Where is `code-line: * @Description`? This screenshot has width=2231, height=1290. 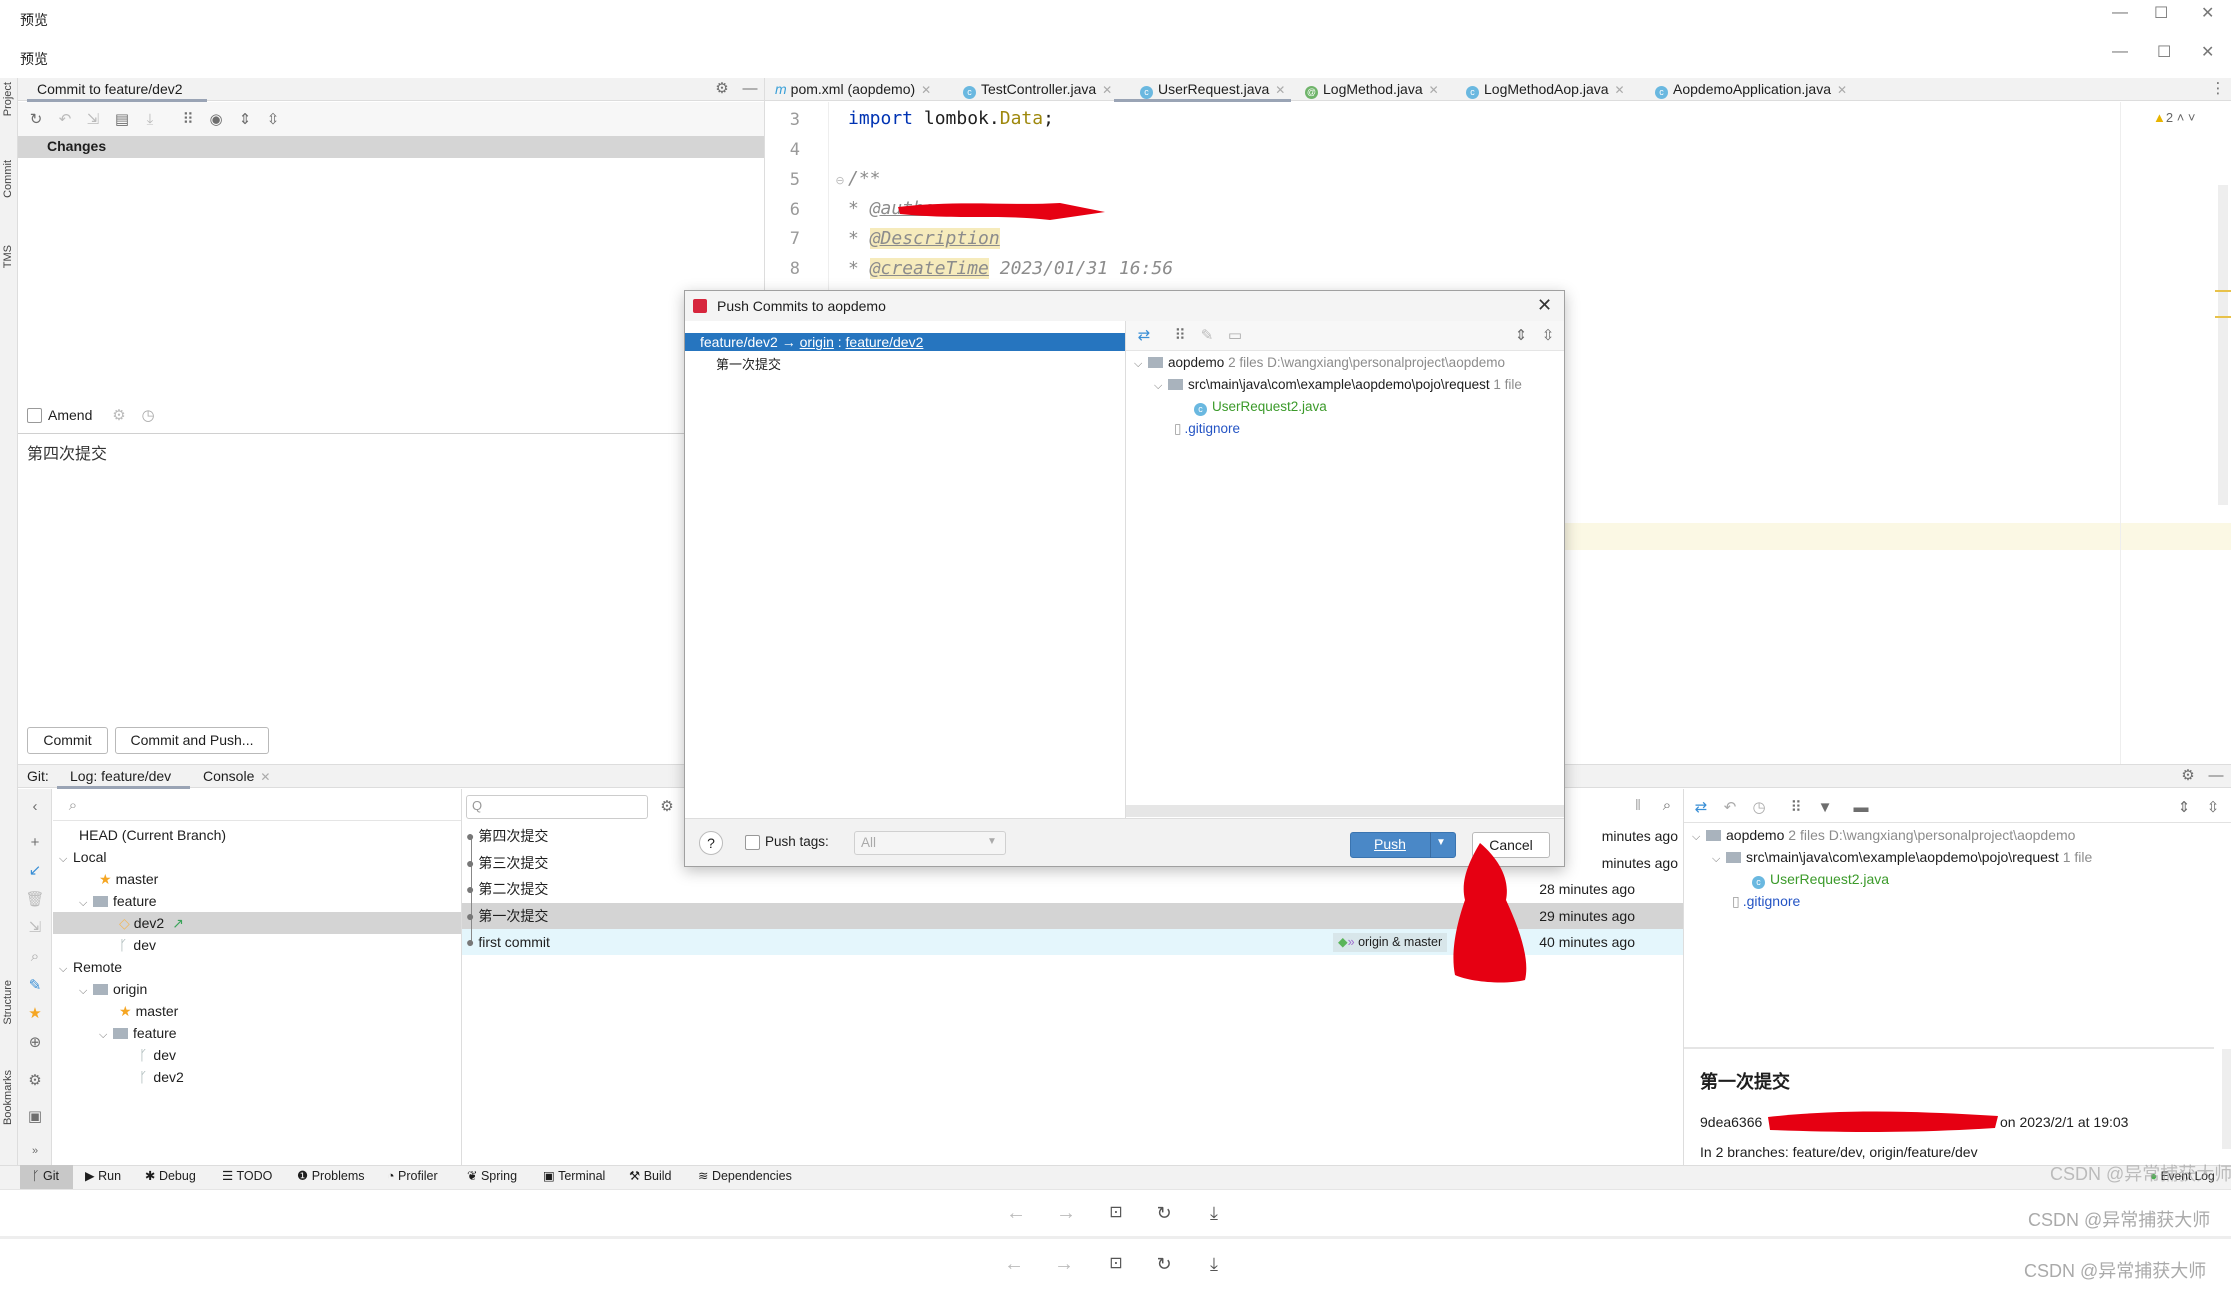
code-line: * @Description is located at coordinates (924, 238).